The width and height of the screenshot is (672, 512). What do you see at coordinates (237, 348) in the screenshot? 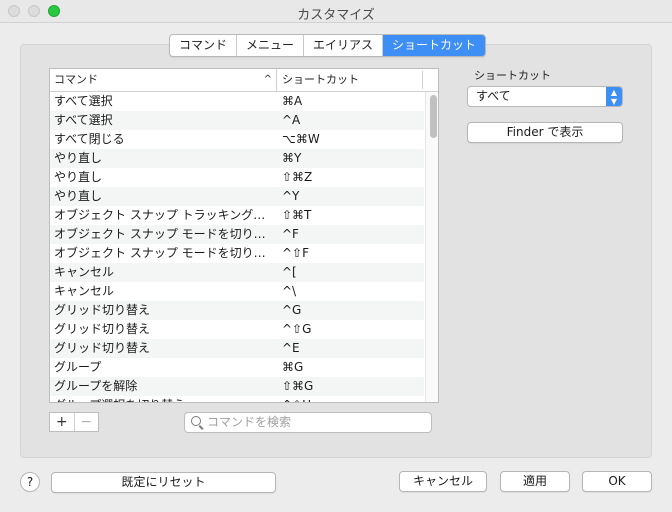
I see `table-row: グリッド切り替え ^E` at bounding box center [237, 348].